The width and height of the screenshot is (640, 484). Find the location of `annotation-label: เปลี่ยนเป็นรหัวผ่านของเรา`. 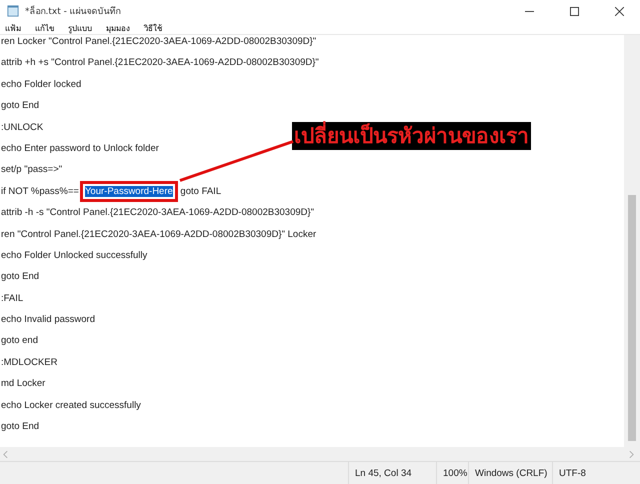

annotation-label: เปลี่ยนเป็นรหัวผ่านของเรา is located at coordinates (411, 136).